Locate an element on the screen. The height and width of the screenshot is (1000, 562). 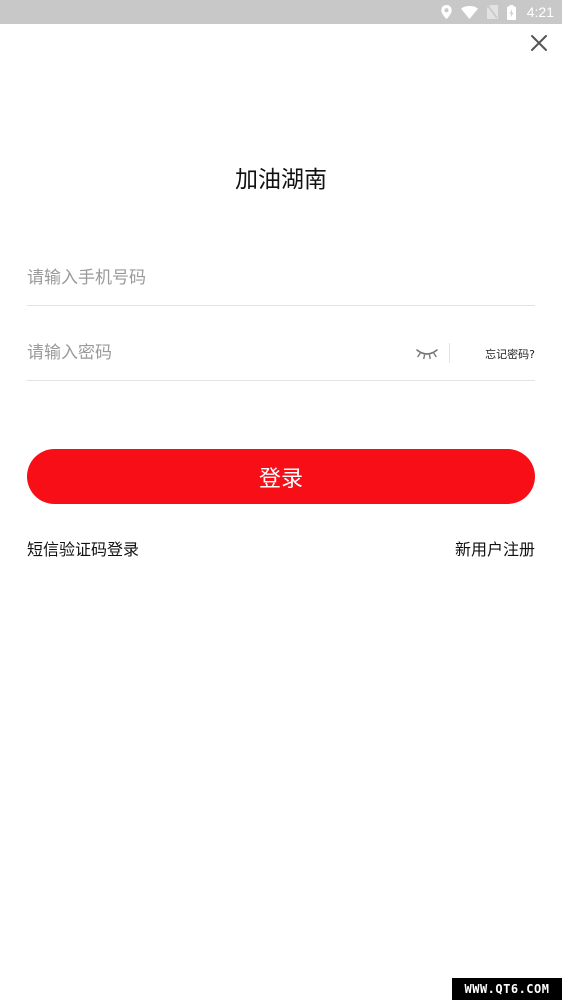
status-bar: 4:21 is located at coordinates (281, 12).